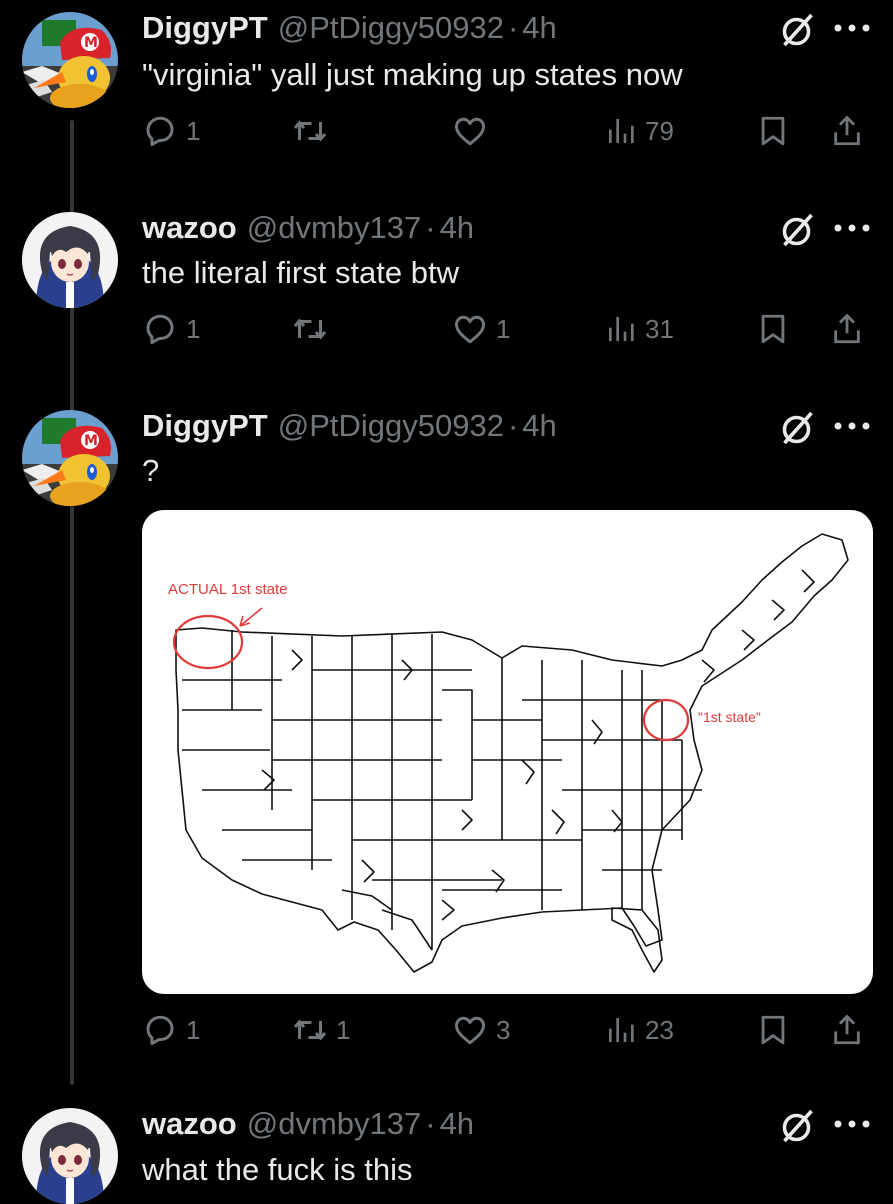 This screenshot has height=1204, width=893. Describe the element at coordinates (507, 131) in the screenshot. I see `action-bar: 1 79` at that location.